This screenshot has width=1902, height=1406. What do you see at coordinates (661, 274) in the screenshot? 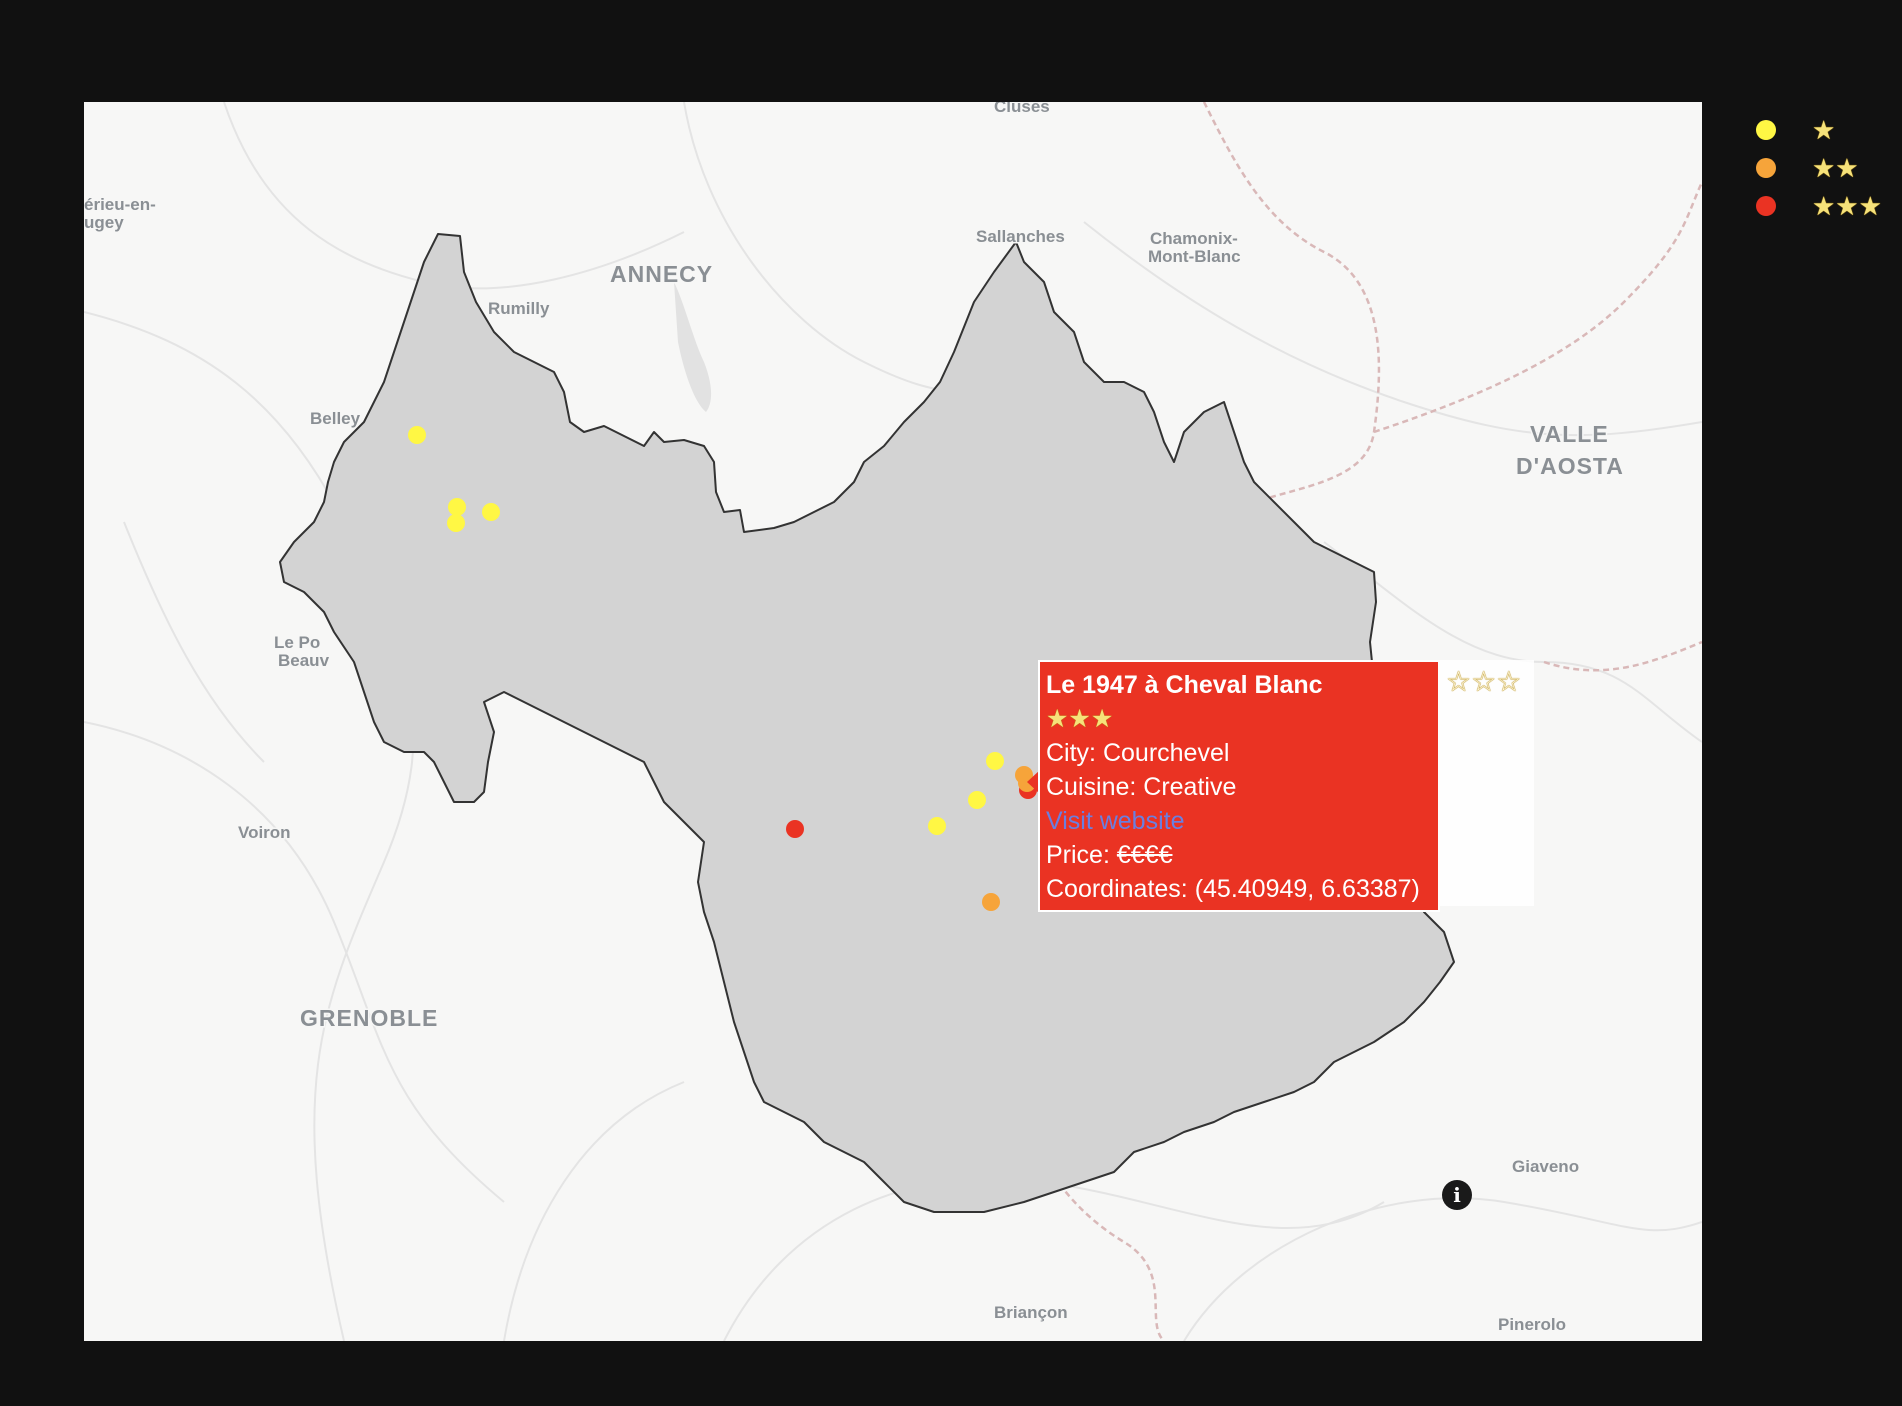
I see `place-label: ANNECY` at bounding box center [661, 274].